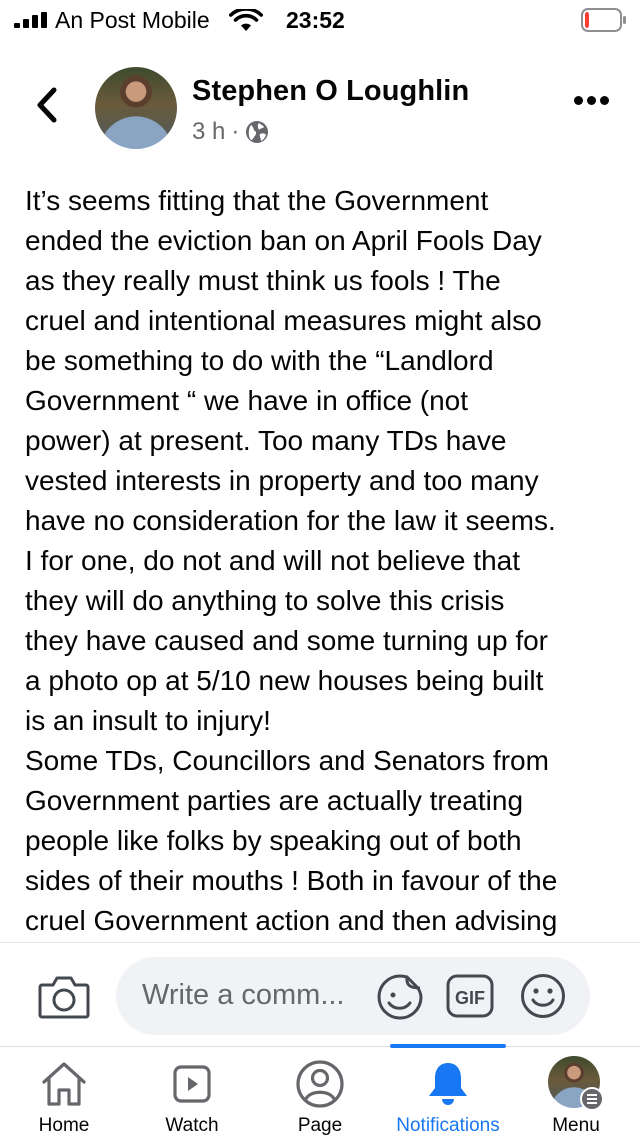  What do you see at coordinates (576, 1125) in the screenshot?
I see `tab-menu-label: Menu` at bounding box center [576, 1125].